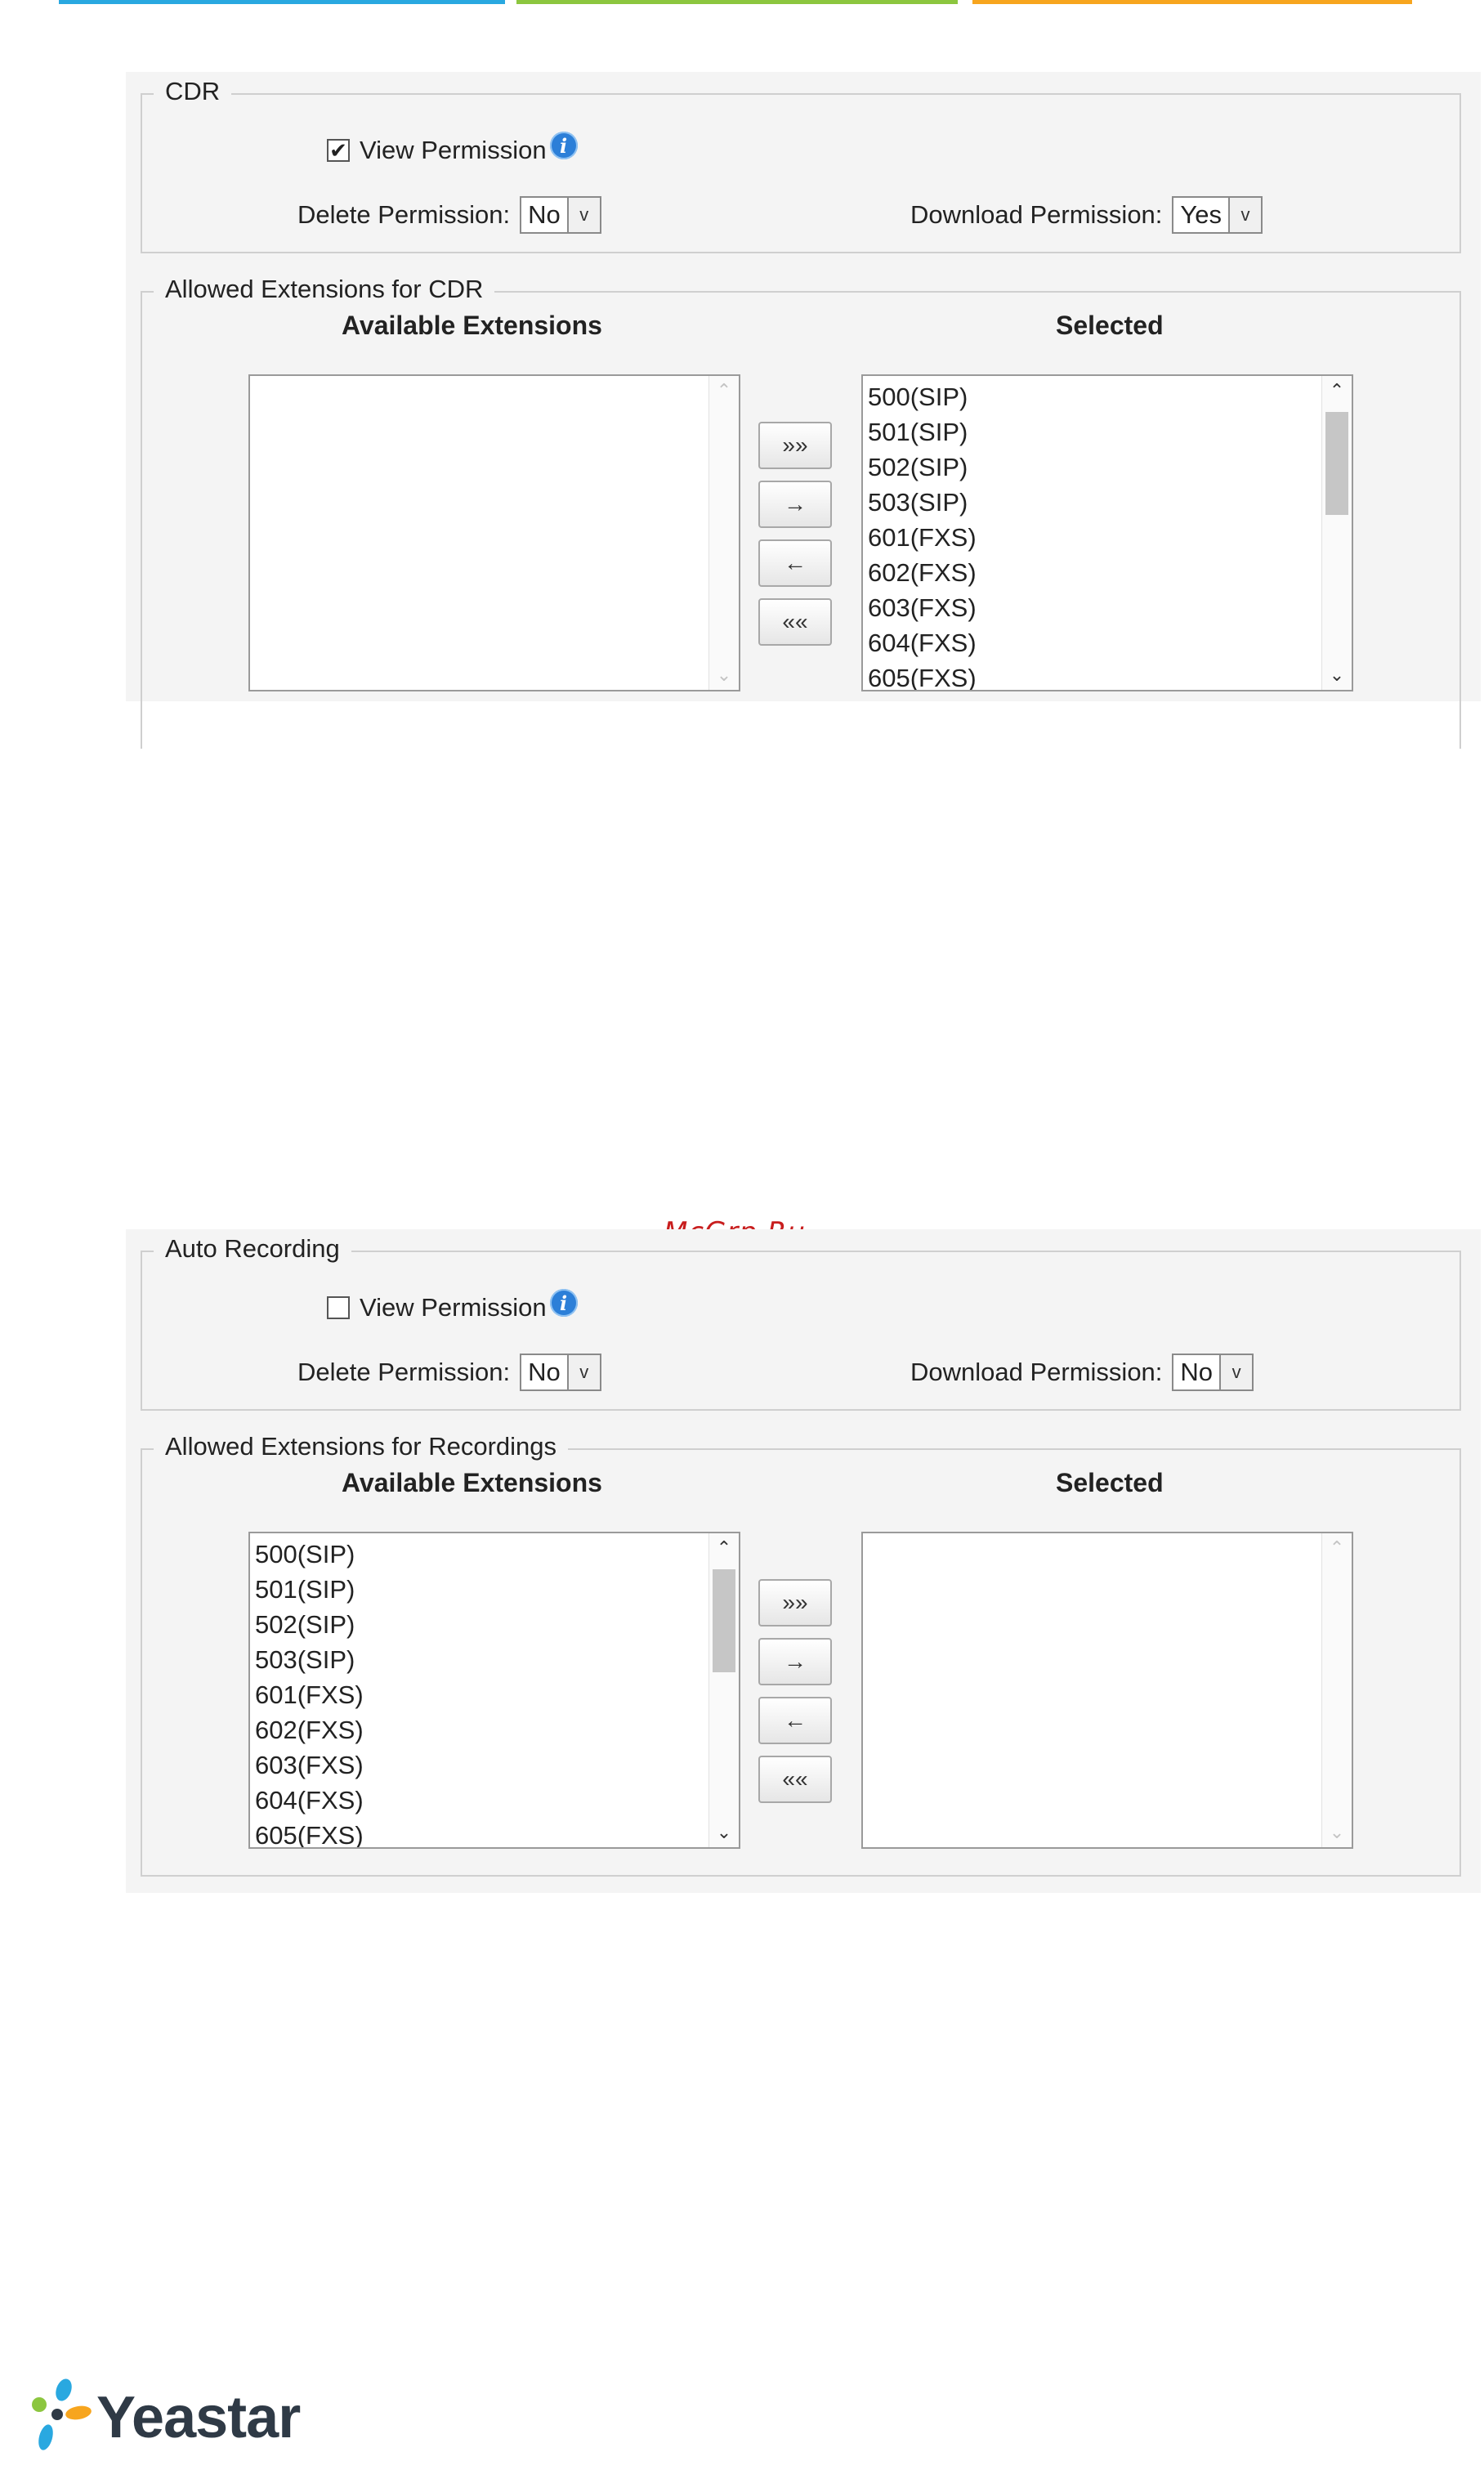 Image resolution: width=1484 pixels, height=2470 pixels. What do you see at coordinates (404, 1372) in the screenshot?
I see `rec-delete-label: Delete Permission:` at bounding box center [404, 1372].